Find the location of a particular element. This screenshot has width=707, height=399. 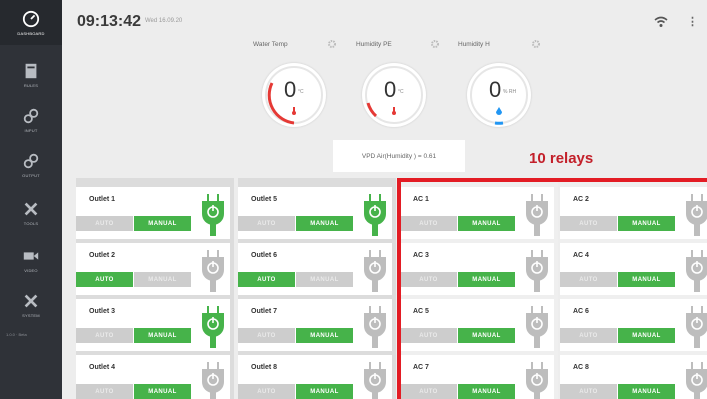

sidebar-item-output: OUTPUT is located at coordinates (31, 164).